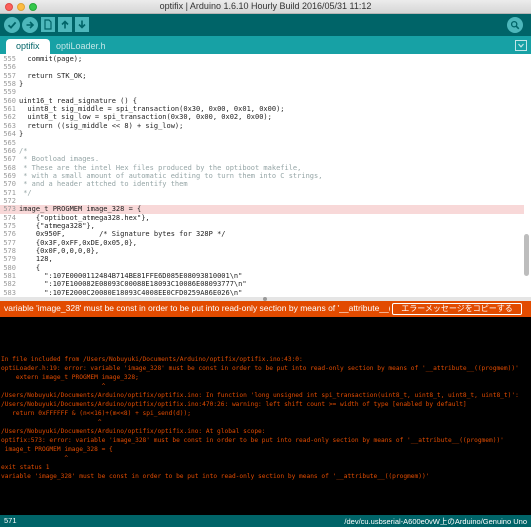  What do you see at coordinates (262, 151) in the screenshot?
I see `code-line: 566/*` at bounding box center [262, 151].